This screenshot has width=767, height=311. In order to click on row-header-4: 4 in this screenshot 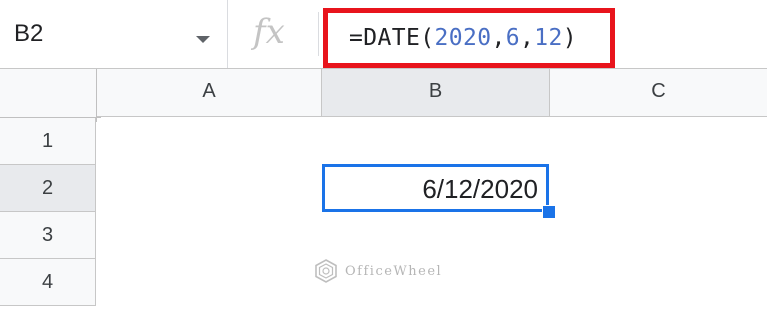, I will do `click(48, 282)`.